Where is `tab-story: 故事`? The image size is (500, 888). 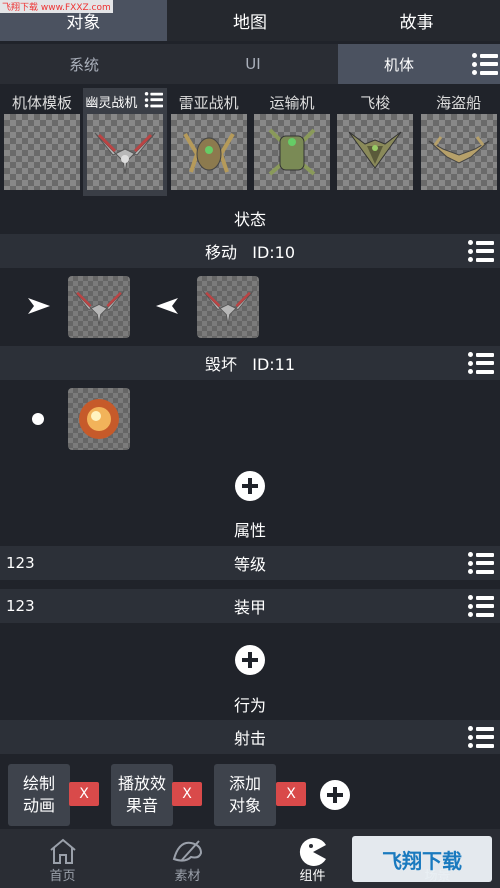
tab-story: 故事 is located at coordinates (416, 20).